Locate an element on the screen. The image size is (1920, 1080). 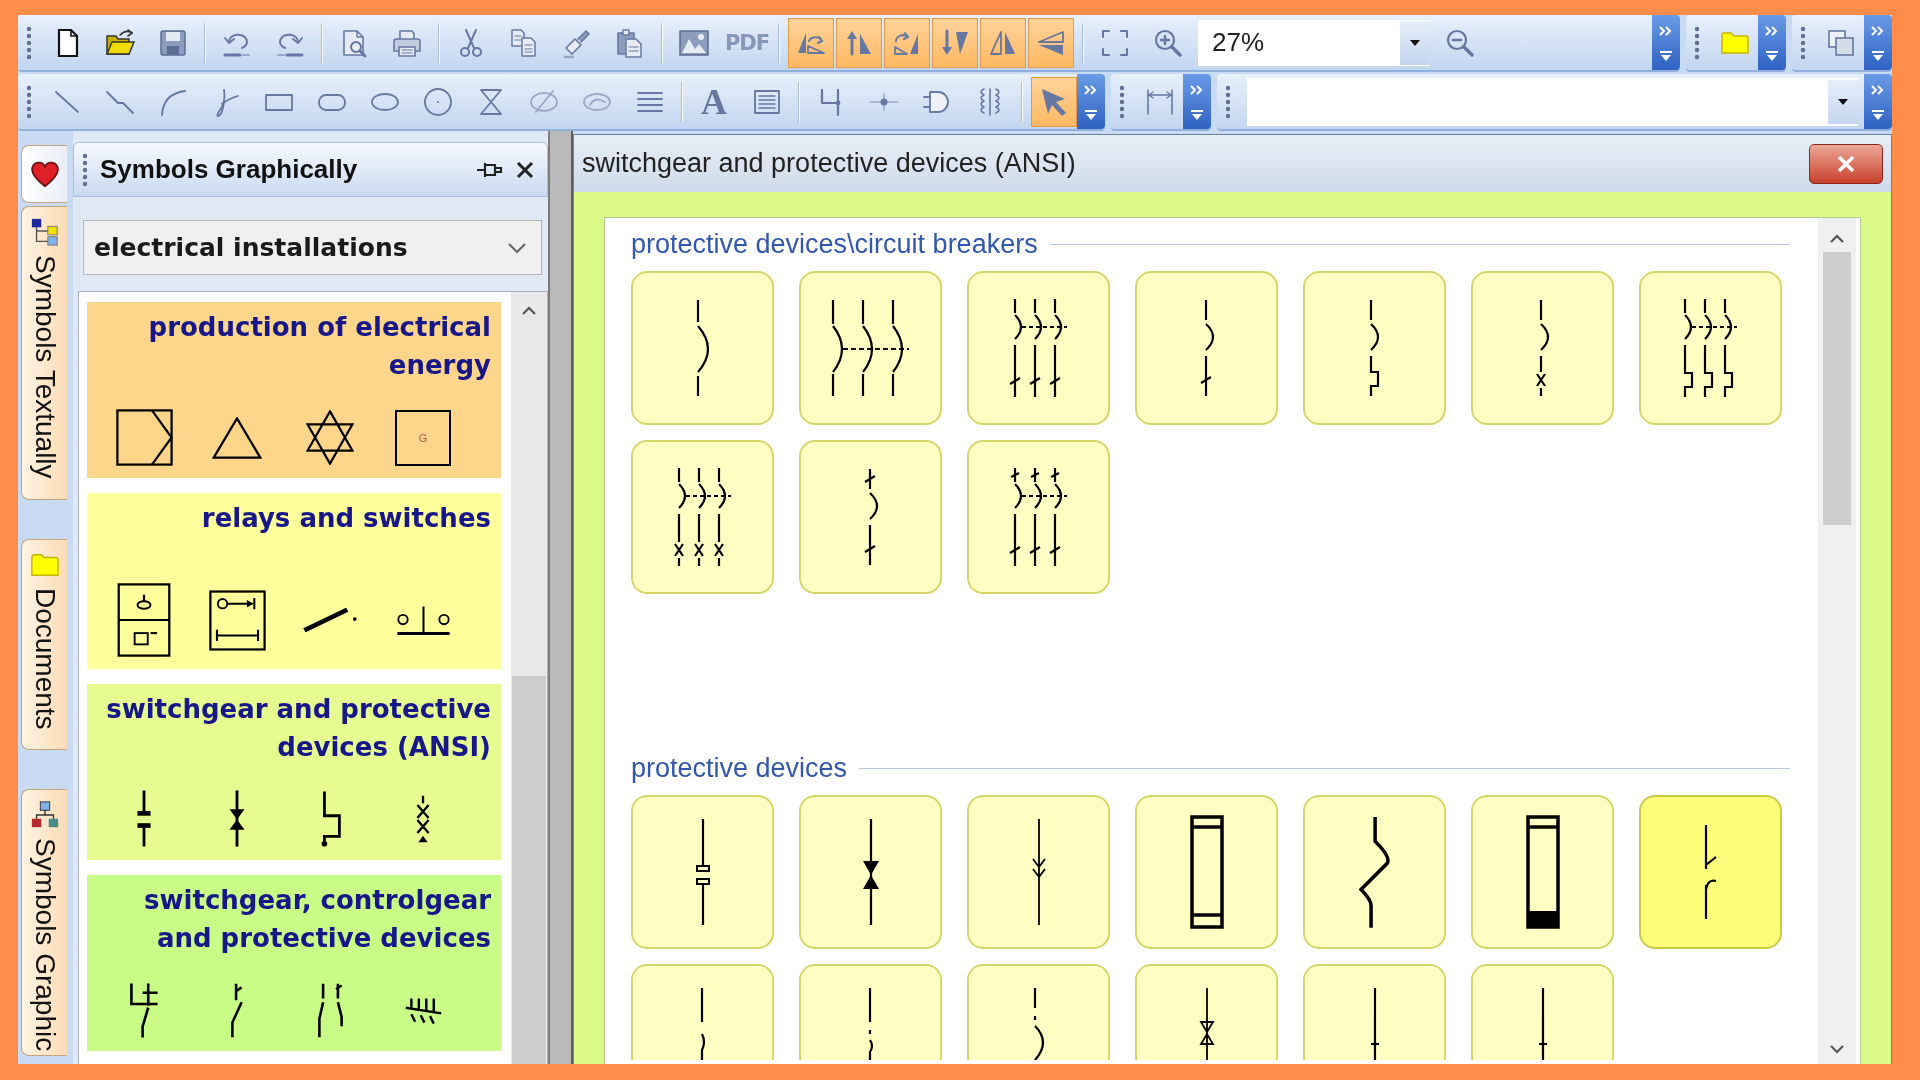
pointer-tool-button is located at coordinates (1054, 101).